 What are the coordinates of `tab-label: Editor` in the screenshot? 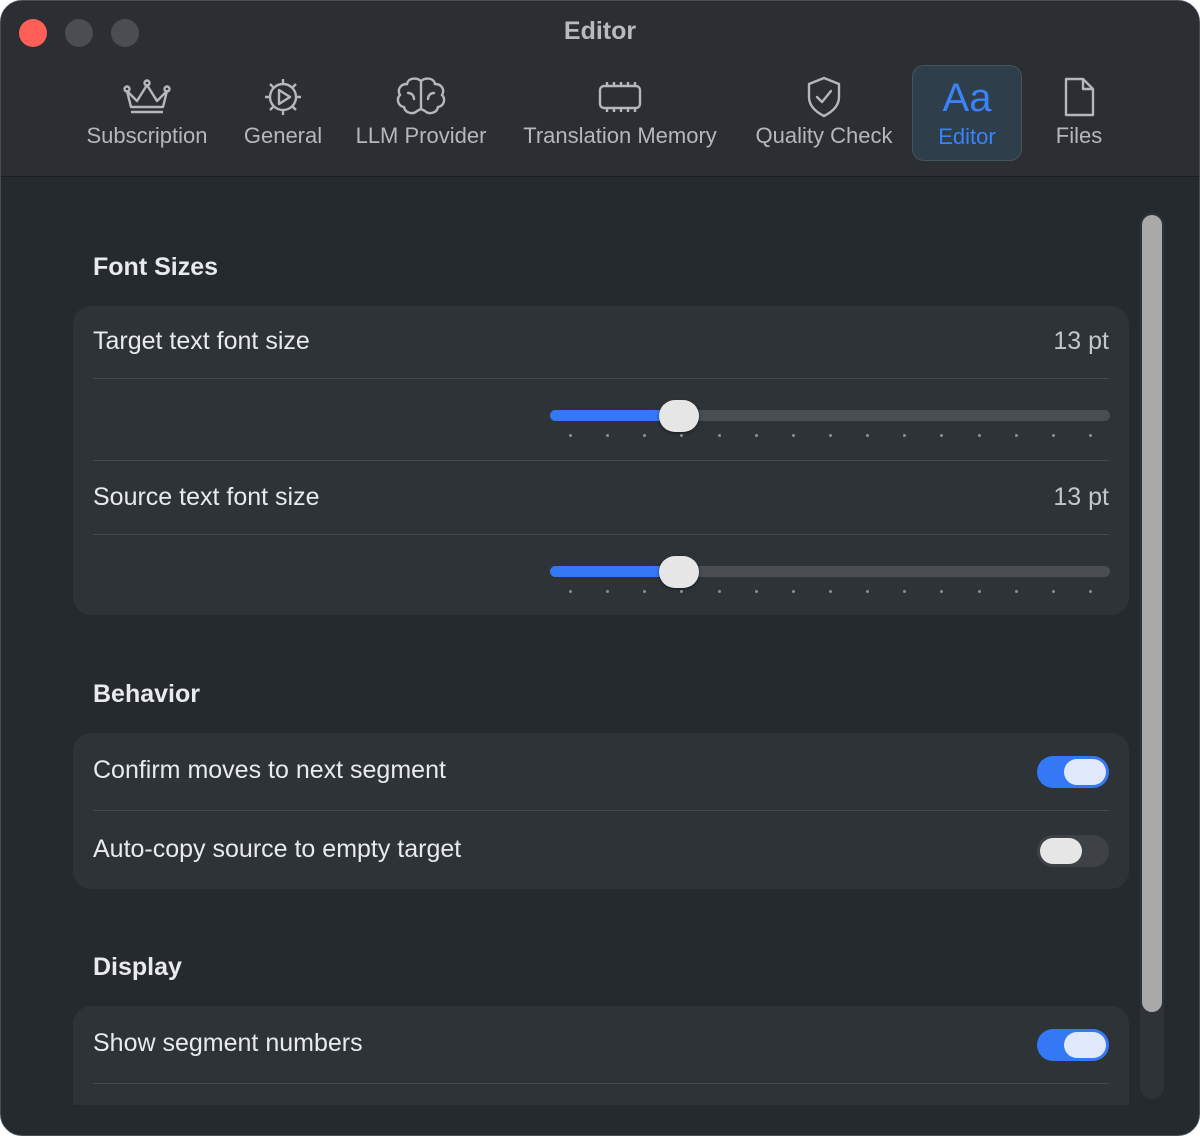 It's located at (967, 136).